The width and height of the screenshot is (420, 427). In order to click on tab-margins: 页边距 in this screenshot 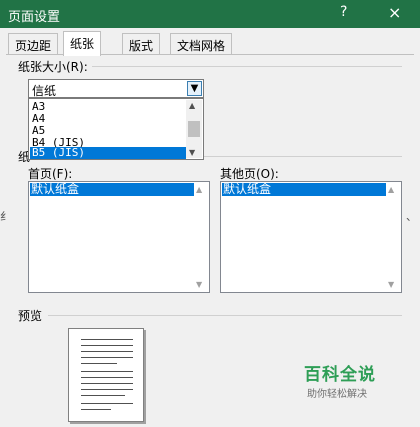, I will do `click(33, 43)`.